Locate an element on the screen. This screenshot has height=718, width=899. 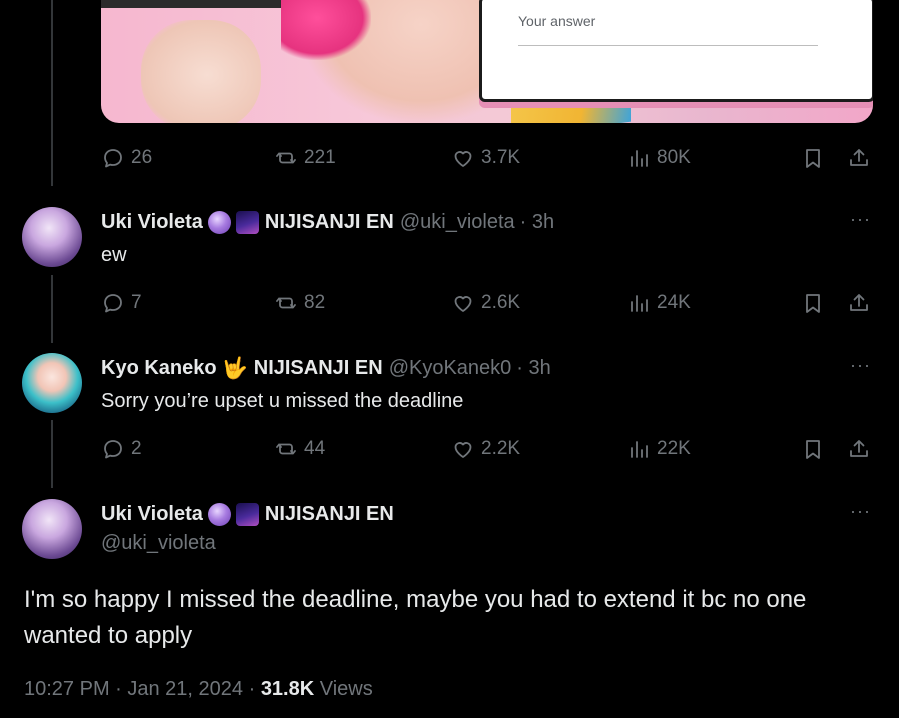
views-button: 24K is located at coordinates (659, 303).